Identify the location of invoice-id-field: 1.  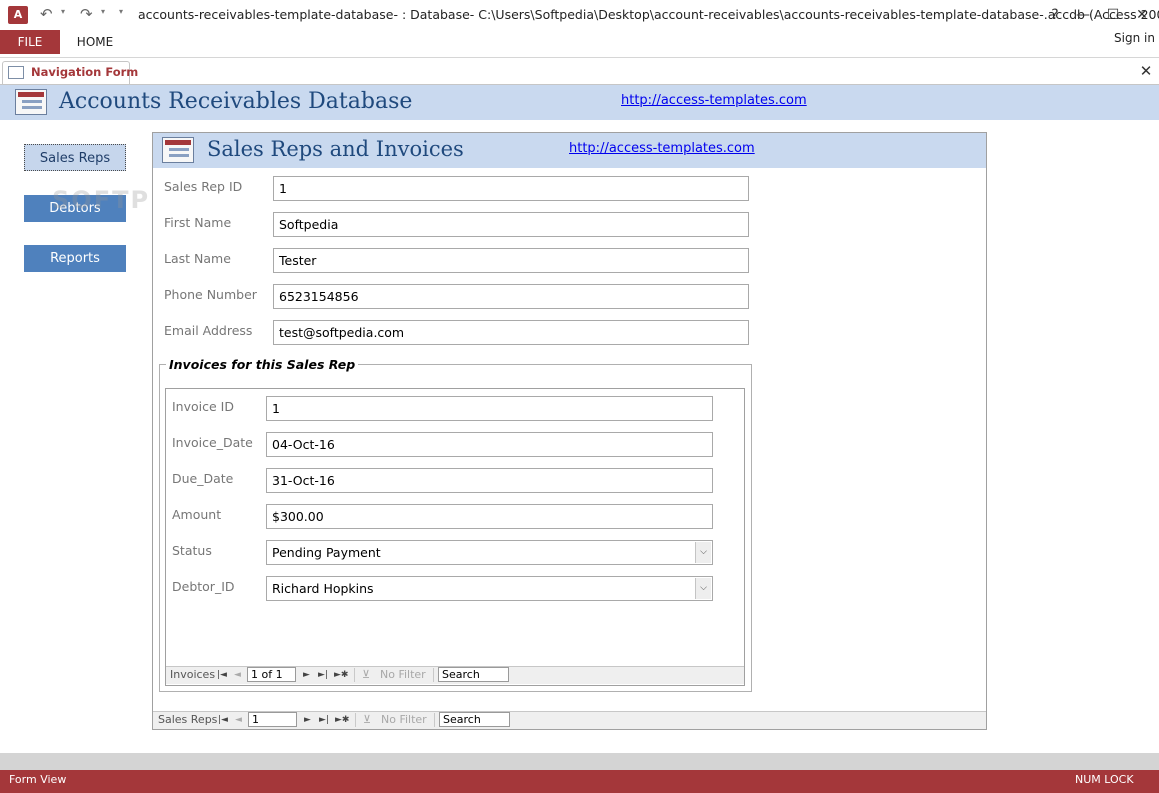
(489, 408).